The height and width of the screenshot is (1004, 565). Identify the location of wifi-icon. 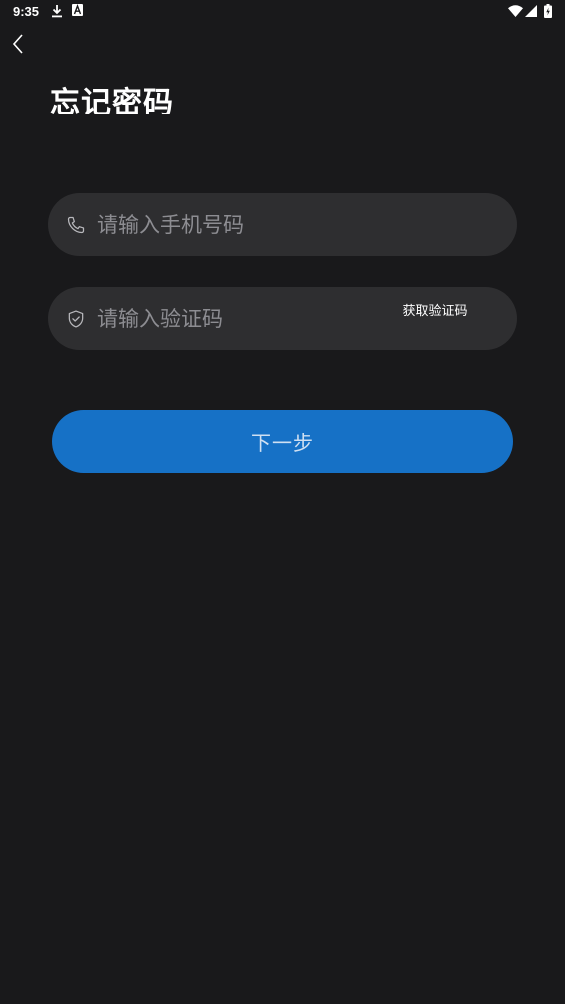
(515, 11).